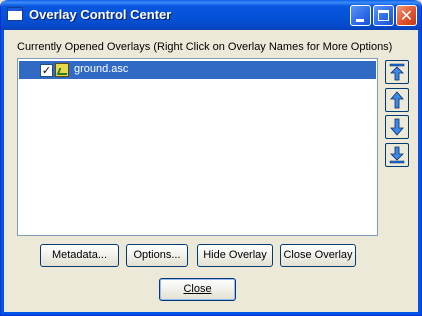  Describe the element at coordinates (100, 14) in the screenshot. I see `window-title: Overlay Control Center` at that location.